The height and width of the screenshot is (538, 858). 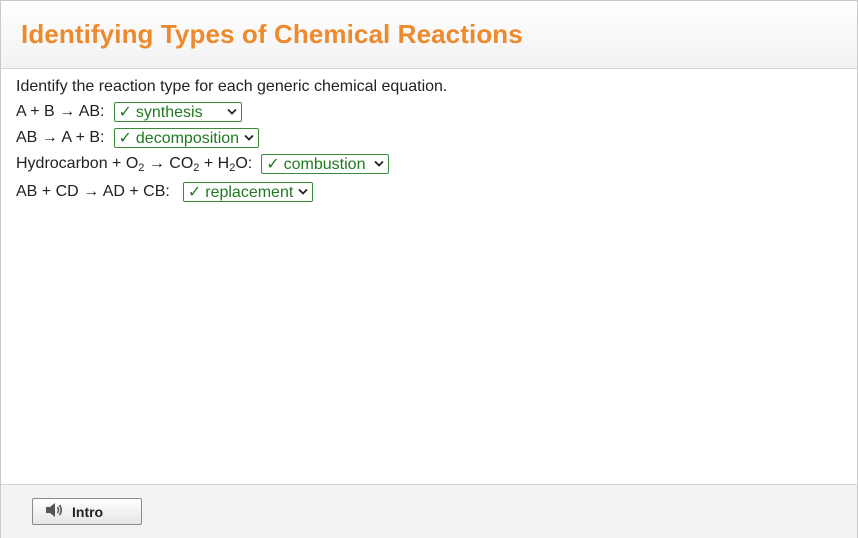 I want to click on question-row-synthesis: A + B → AB: ✓ synthesis, so click(x=231, y=112).